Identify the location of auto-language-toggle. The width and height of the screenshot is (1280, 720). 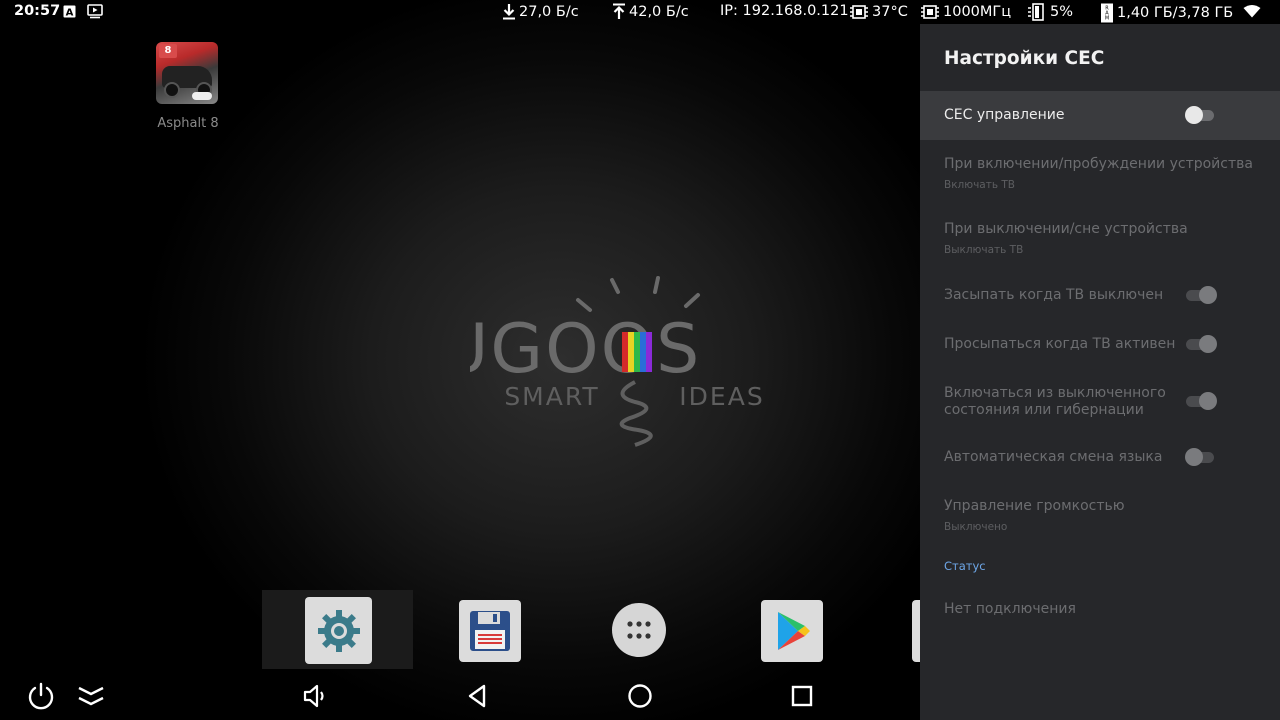
(1200, 457).